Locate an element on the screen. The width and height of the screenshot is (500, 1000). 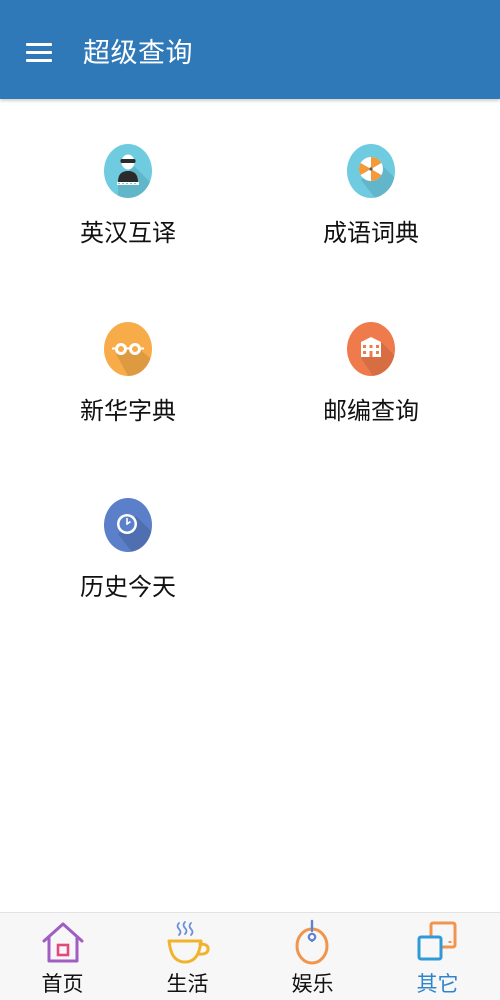
grid-item-label: 历史今天 is located at coordinates (128, 587).